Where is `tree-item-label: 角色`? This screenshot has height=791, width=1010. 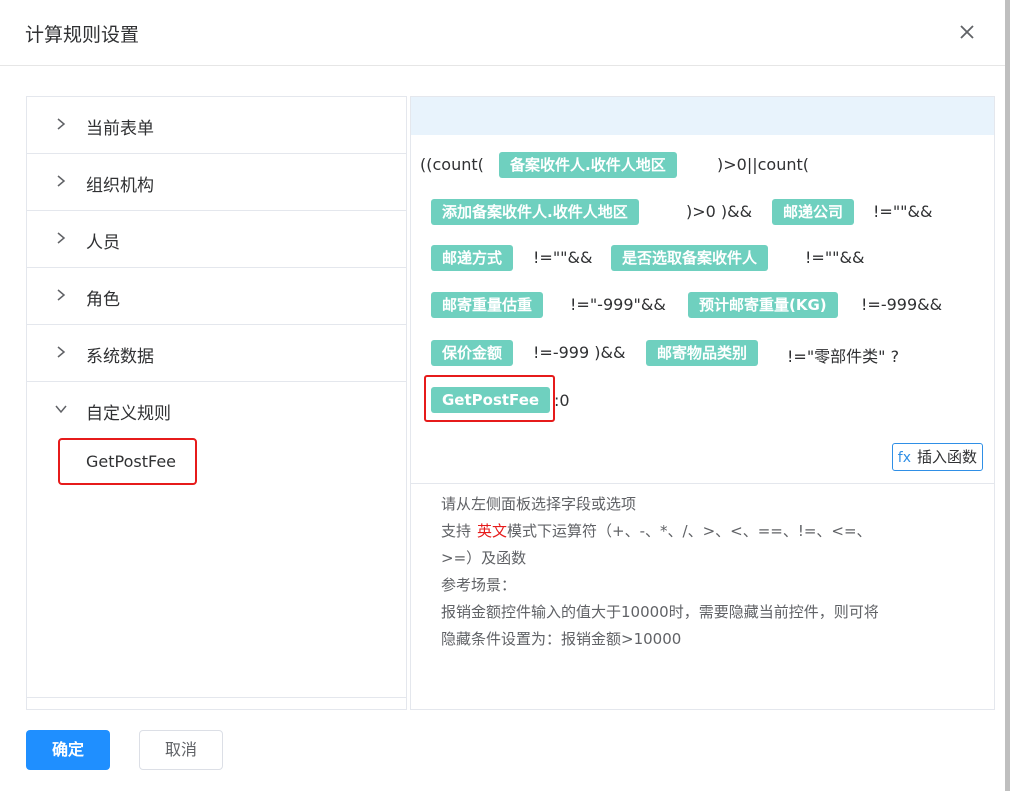 tree-item-label: 角色 is located at coordinates (103, 300).